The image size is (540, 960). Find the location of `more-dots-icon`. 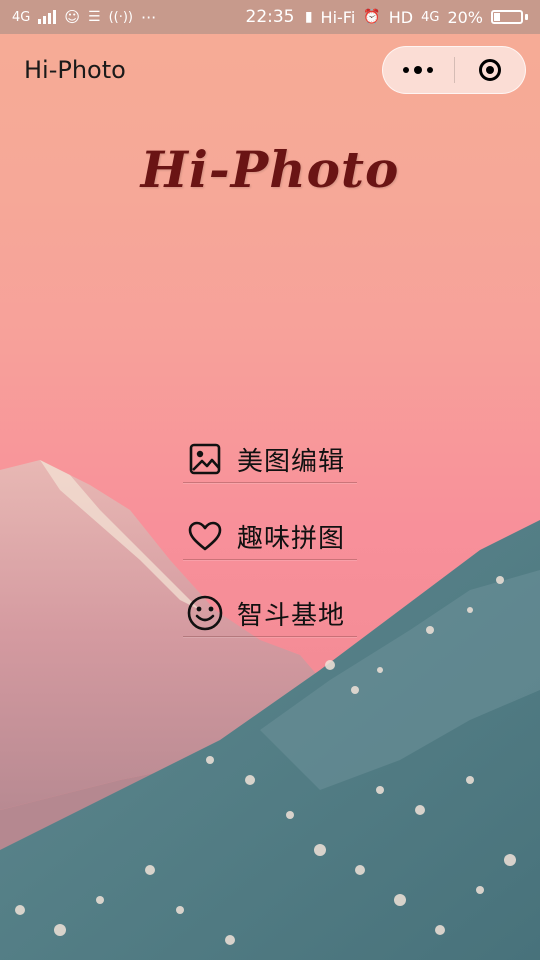

more-dots-icon is located at coordinates (418, 70).